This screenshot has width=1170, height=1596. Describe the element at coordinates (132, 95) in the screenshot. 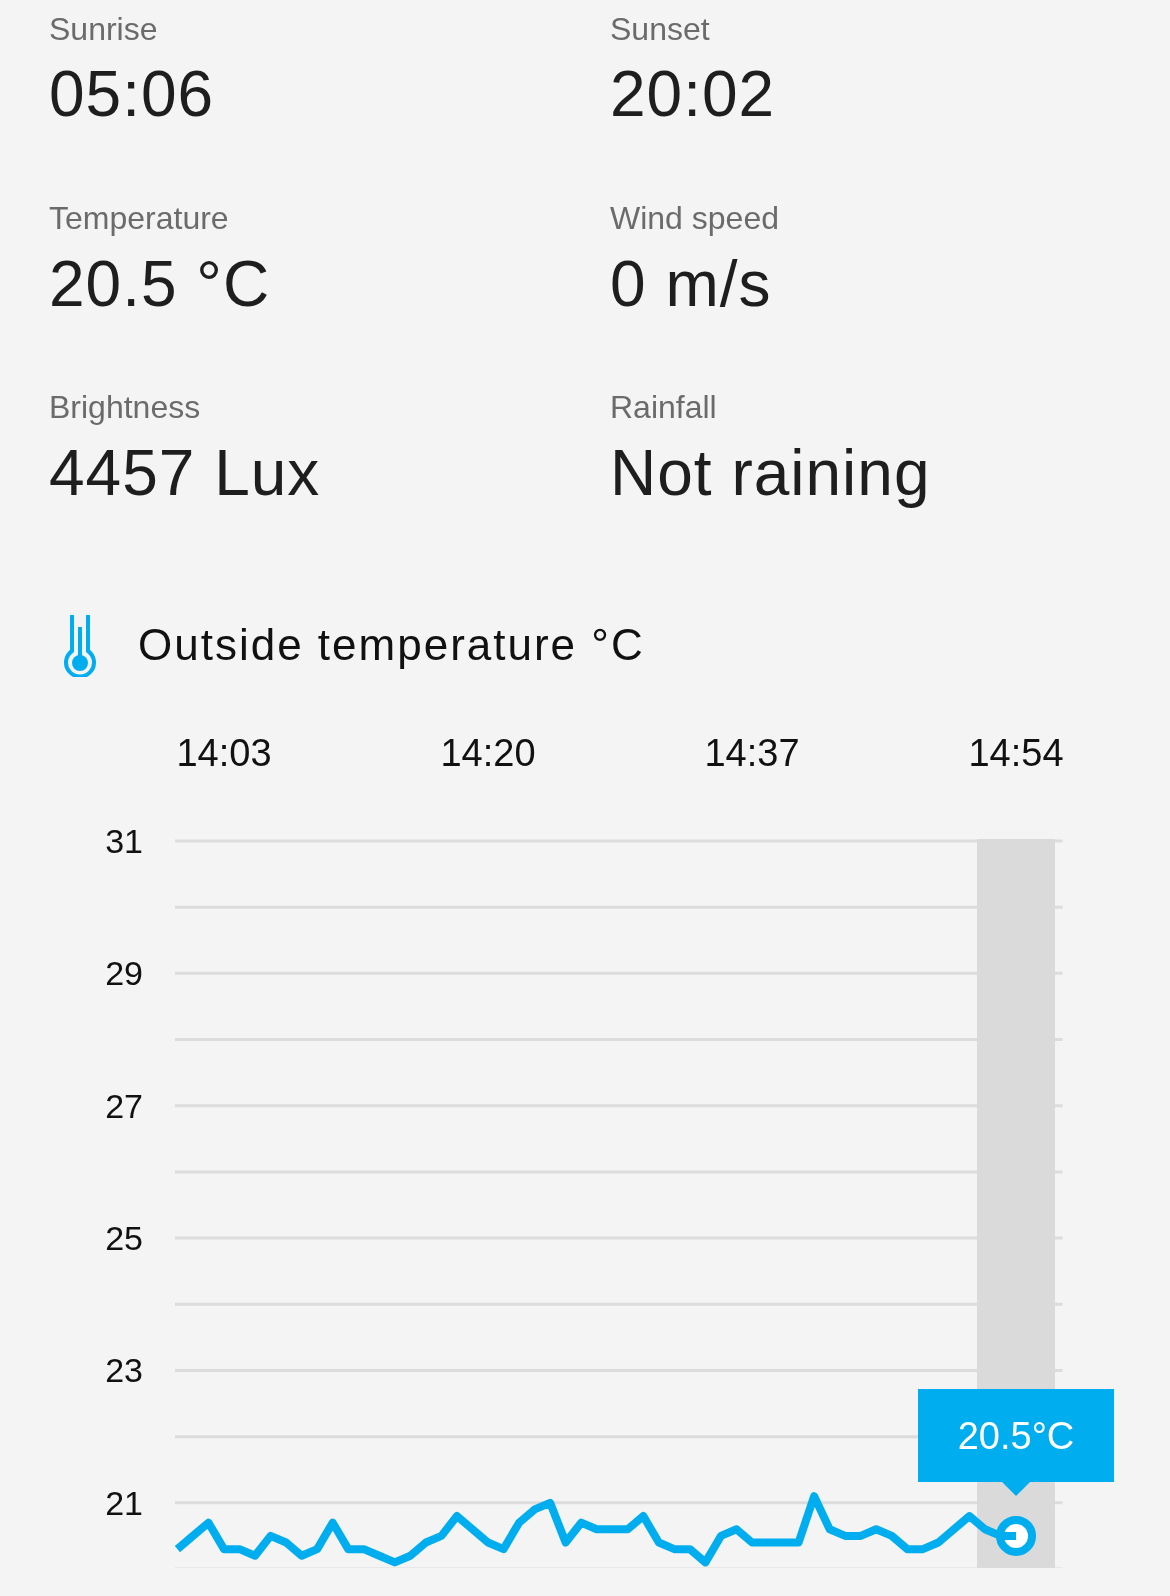

I see `stat-value: 05:06` at that location.